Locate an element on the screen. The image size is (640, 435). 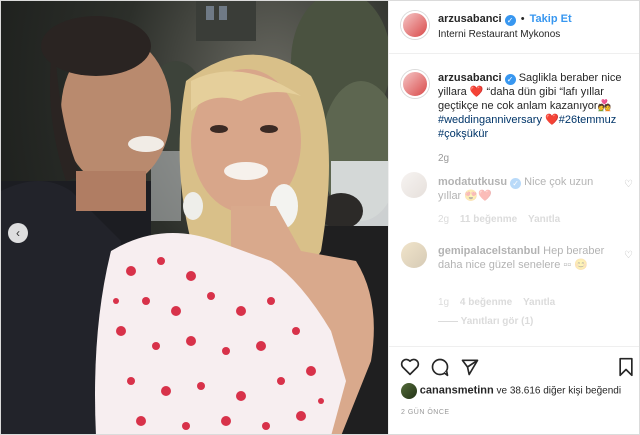
hashtag-3: #çokşükür is located at coordinates (463, 134).